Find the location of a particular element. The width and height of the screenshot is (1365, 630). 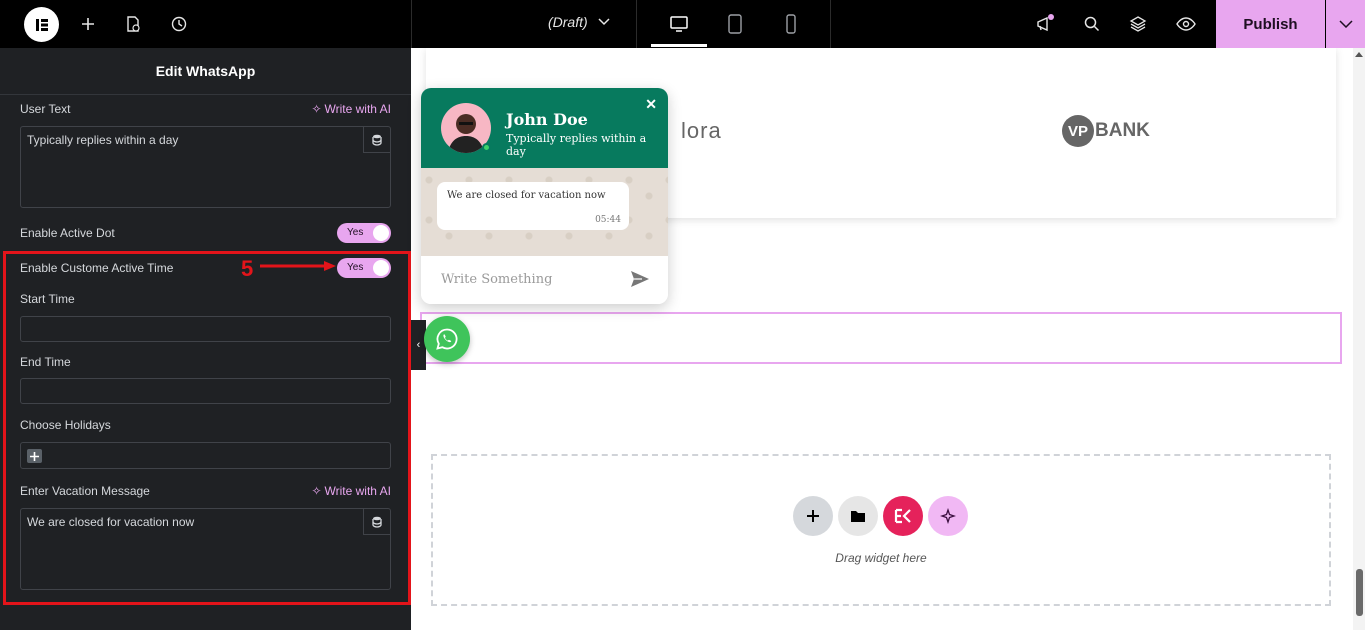

active-device-indicator is located at coordinates (679, 45).